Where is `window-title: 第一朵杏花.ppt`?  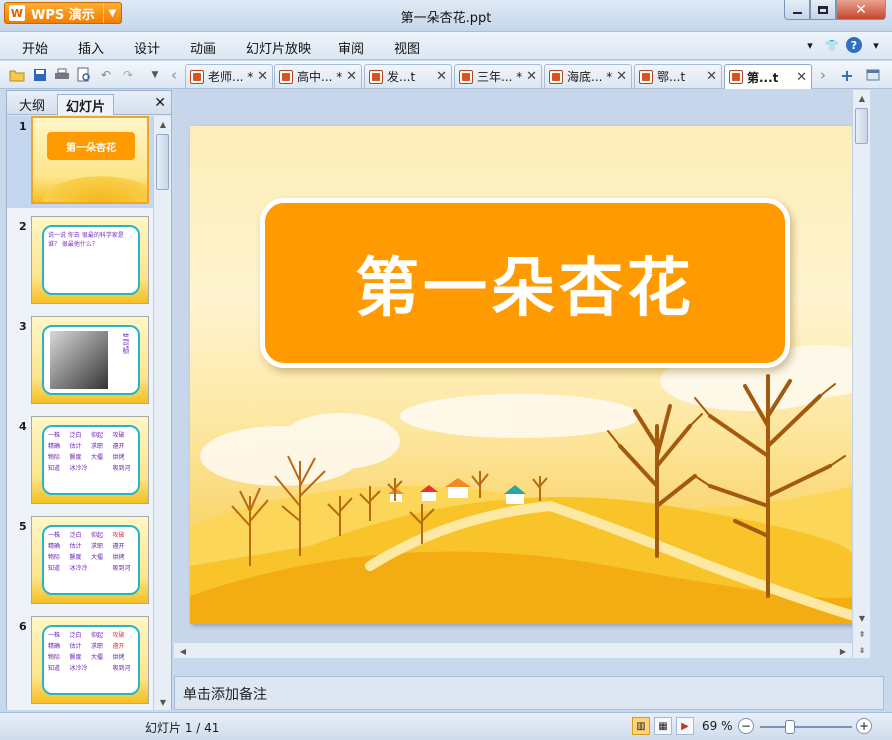
window-title: 第一朵杏花.ppt is located at coordinates (446, 18).